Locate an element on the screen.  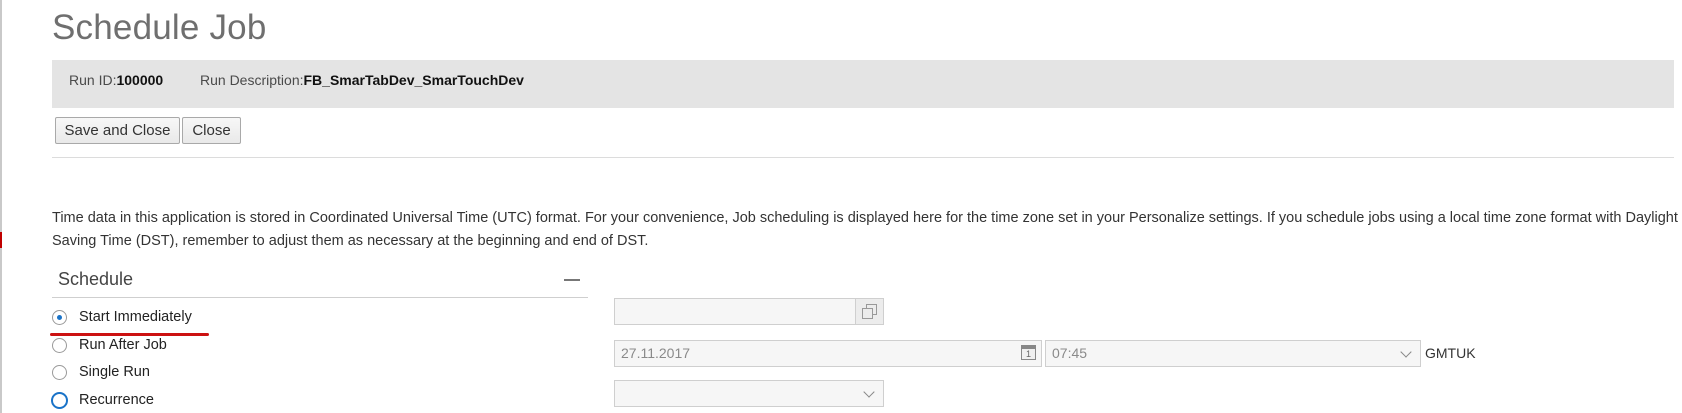
run-id: Run ID:100000 is located at coordinates (116, 80).